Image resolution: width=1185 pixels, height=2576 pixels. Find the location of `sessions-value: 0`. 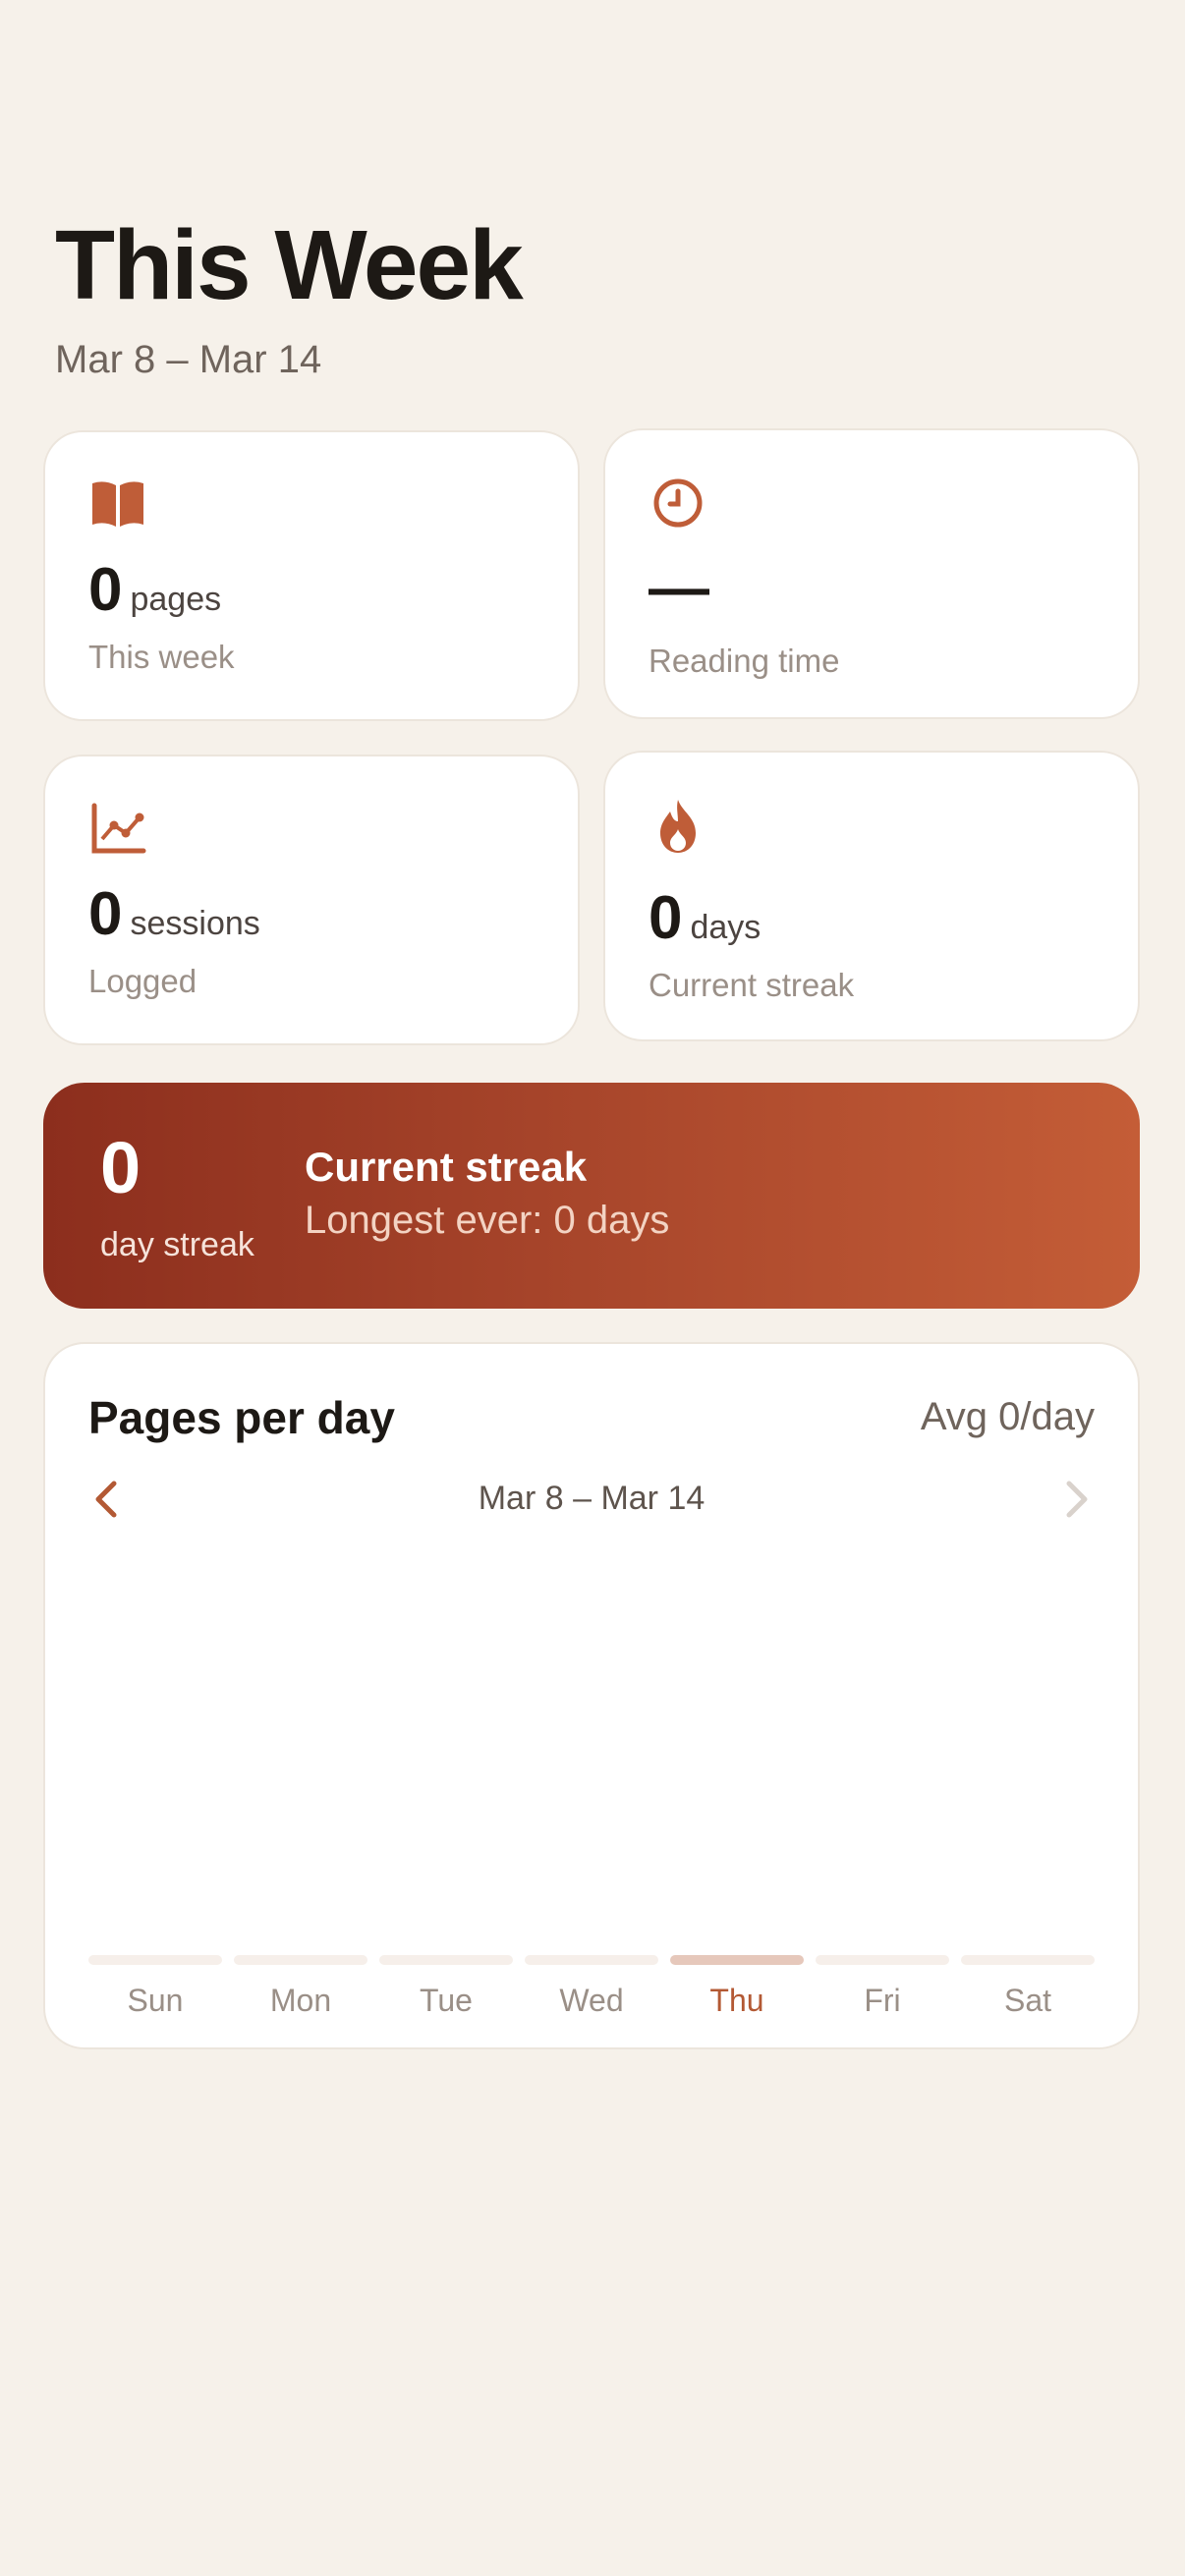

sessions-value: 0 is located at coordinates (106, 914).